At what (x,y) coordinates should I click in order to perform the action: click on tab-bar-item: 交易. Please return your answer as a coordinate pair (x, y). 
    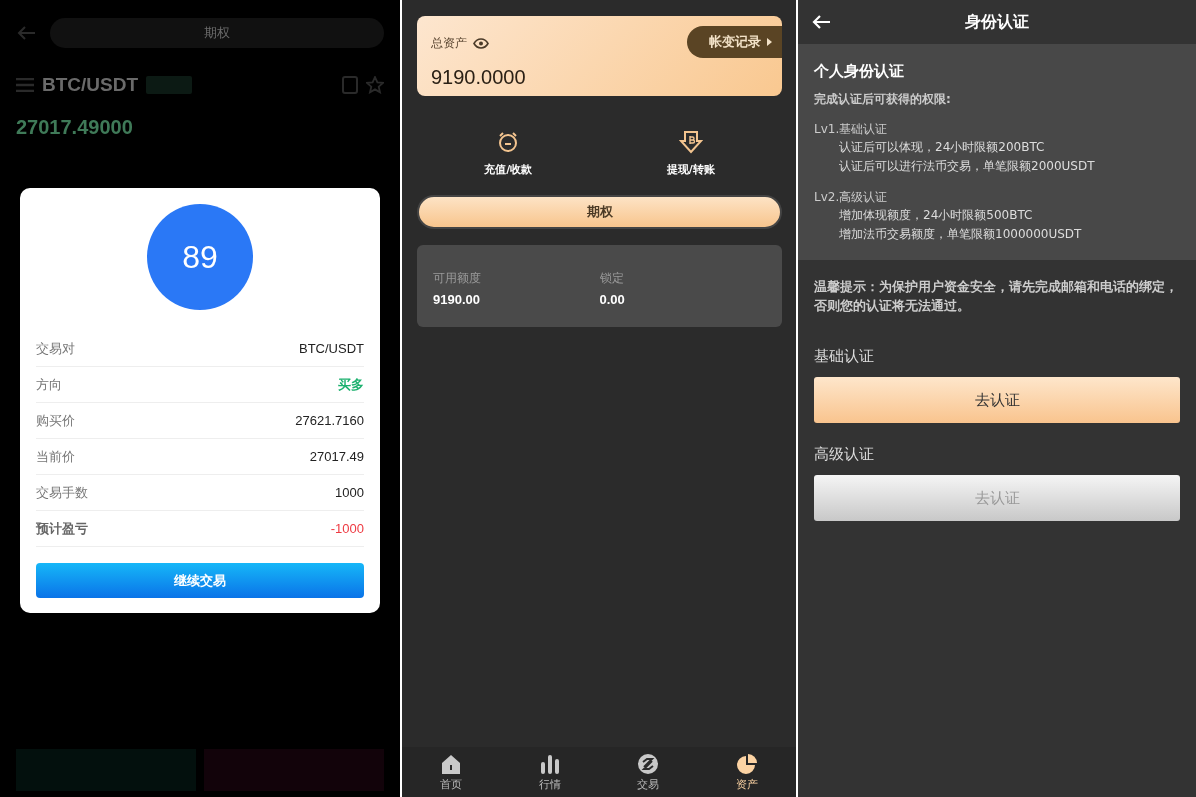
    Looking at the image, I should click on (648, 772).